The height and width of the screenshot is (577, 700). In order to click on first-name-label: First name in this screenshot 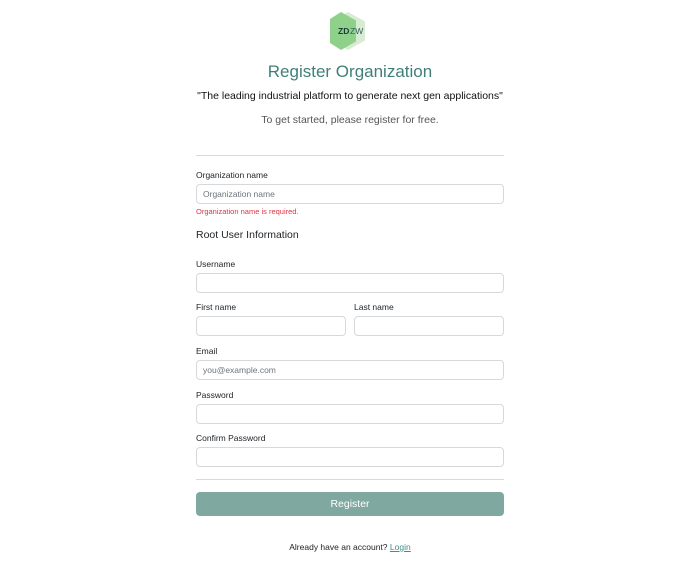, I will do `click(216, 307)`.